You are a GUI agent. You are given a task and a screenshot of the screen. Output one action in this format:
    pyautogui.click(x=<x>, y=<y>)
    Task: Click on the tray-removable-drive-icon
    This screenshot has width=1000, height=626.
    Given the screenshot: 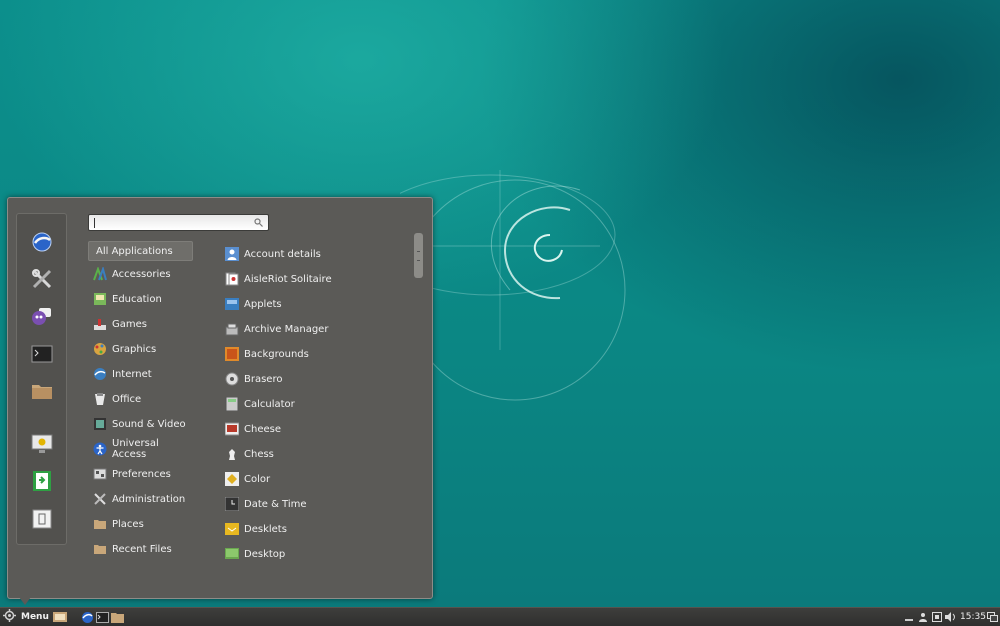 What is the action you would take?
    pyautogui.click(x=909, y=617)
    